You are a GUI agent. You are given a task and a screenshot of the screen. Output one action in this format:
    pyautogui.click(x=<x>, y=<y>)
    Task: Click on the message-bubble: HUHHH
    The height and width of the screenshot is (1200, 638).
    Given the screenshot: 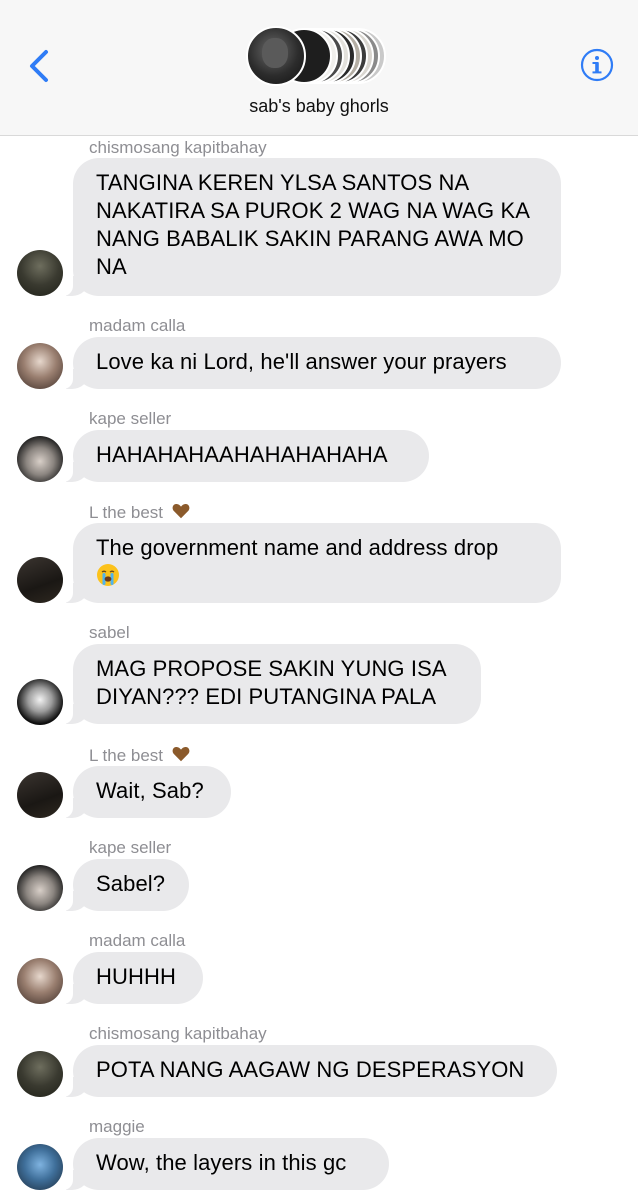 What is the action you would take?
    pyautogui.click(x=132, y=978)
    